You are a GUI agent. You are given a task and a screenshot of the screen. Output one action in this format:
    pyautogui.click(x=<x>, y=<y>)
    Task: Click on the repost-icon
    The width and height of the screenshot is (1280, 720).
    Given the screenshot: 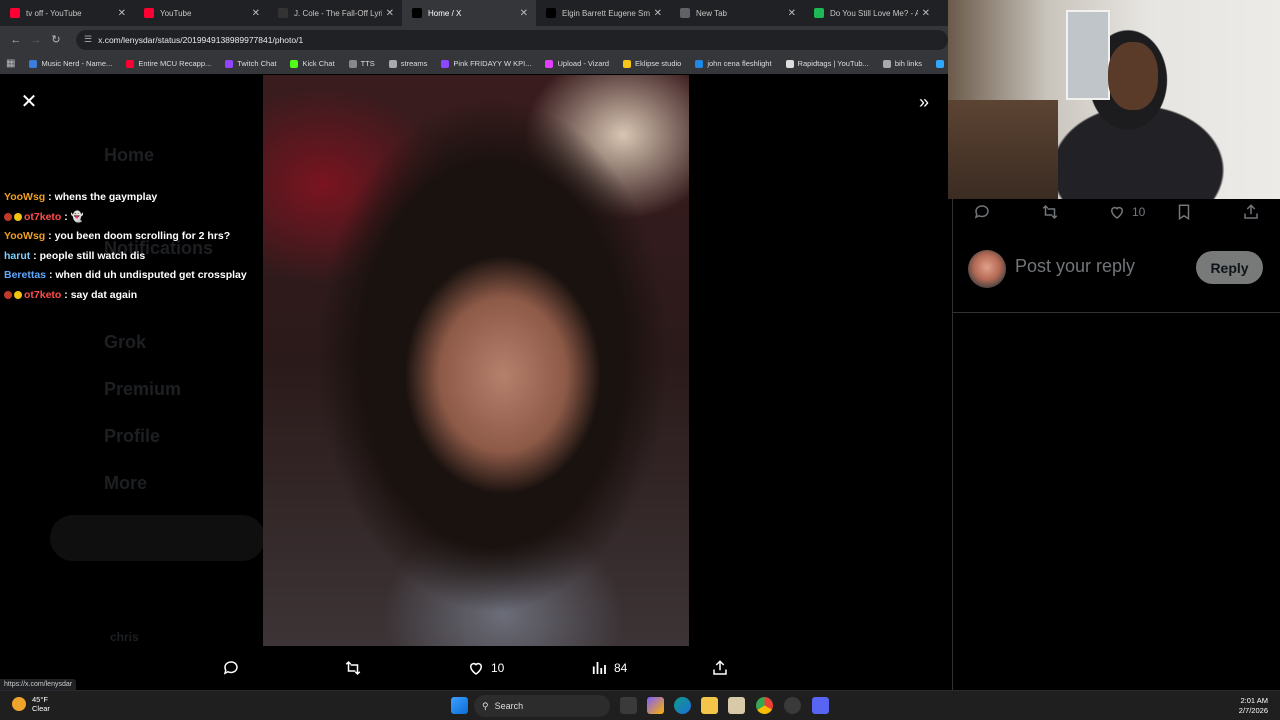 What is the action you would take?
    pyautogui.click(x=1050, y=212)
    